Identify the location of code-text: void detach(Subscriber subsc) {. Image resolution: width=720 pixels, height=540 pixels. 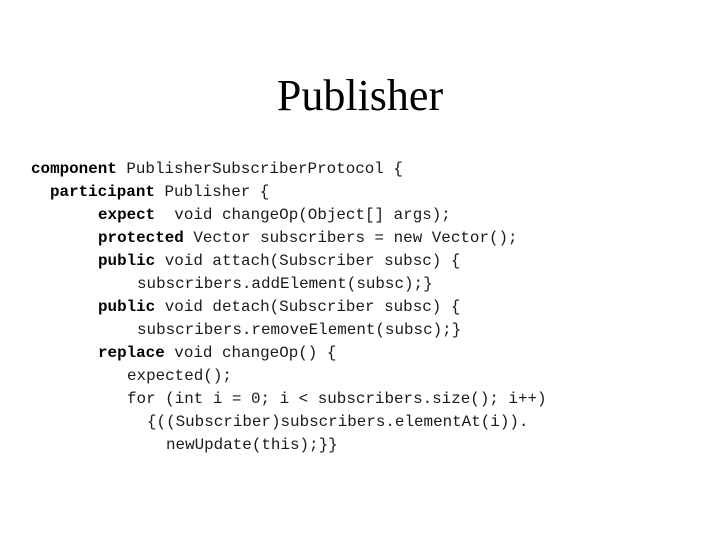
(308, 307).